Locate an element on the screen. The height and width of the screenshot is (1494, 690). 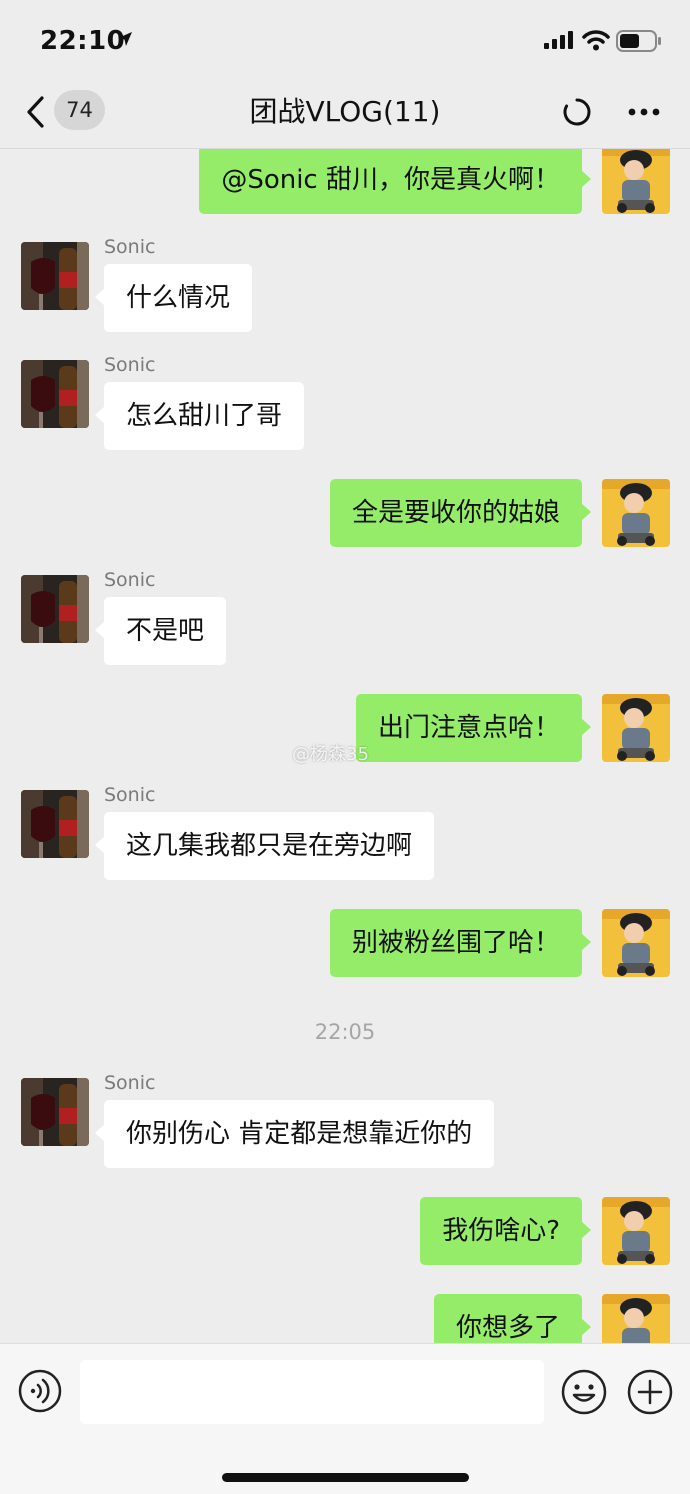
incoming-message-bubble: 你别伤心 肯定都是想靠近你的 is located at coordinates (294, 1134).